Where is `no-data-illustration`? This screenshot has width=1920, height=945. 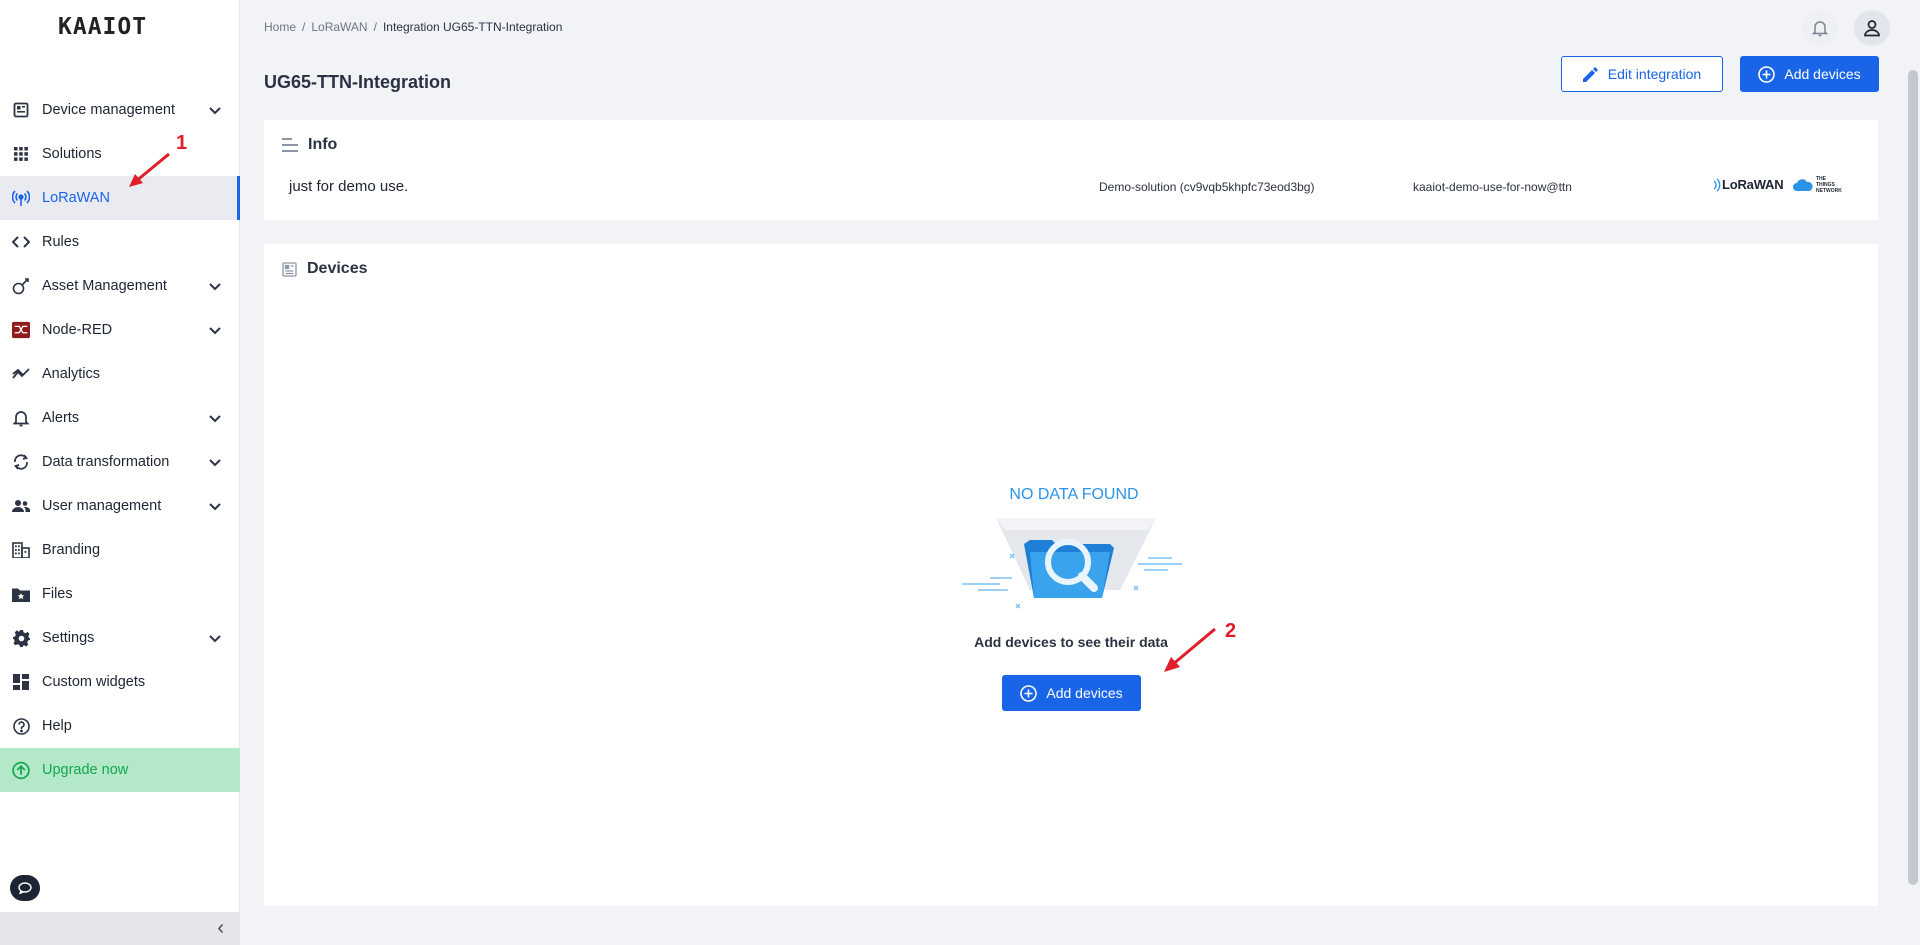 no-data-illustration is located at coordinates (1072, 563).